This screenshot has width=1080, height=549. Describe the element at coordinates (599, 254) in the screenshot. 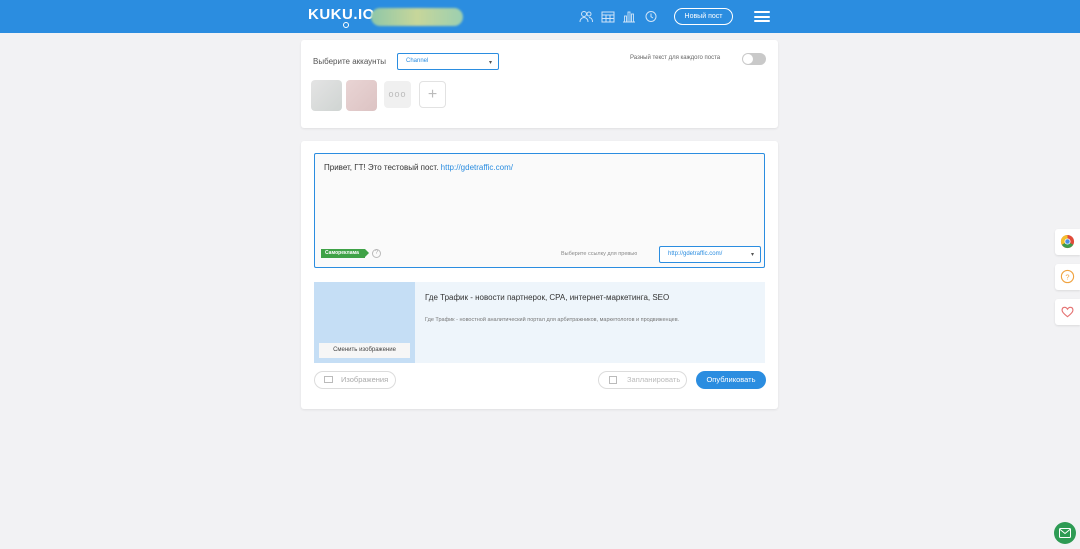

I see `preview-link-label: Выберите ссылку для превью` at that location.